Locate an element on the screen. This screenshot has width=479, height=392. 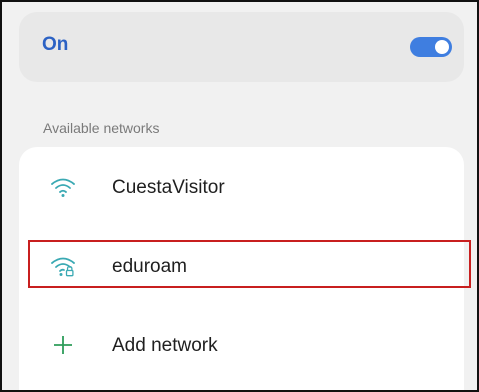
network-item-cuestavisitor: CuestaVisitor is located at coordinates (241, 188).